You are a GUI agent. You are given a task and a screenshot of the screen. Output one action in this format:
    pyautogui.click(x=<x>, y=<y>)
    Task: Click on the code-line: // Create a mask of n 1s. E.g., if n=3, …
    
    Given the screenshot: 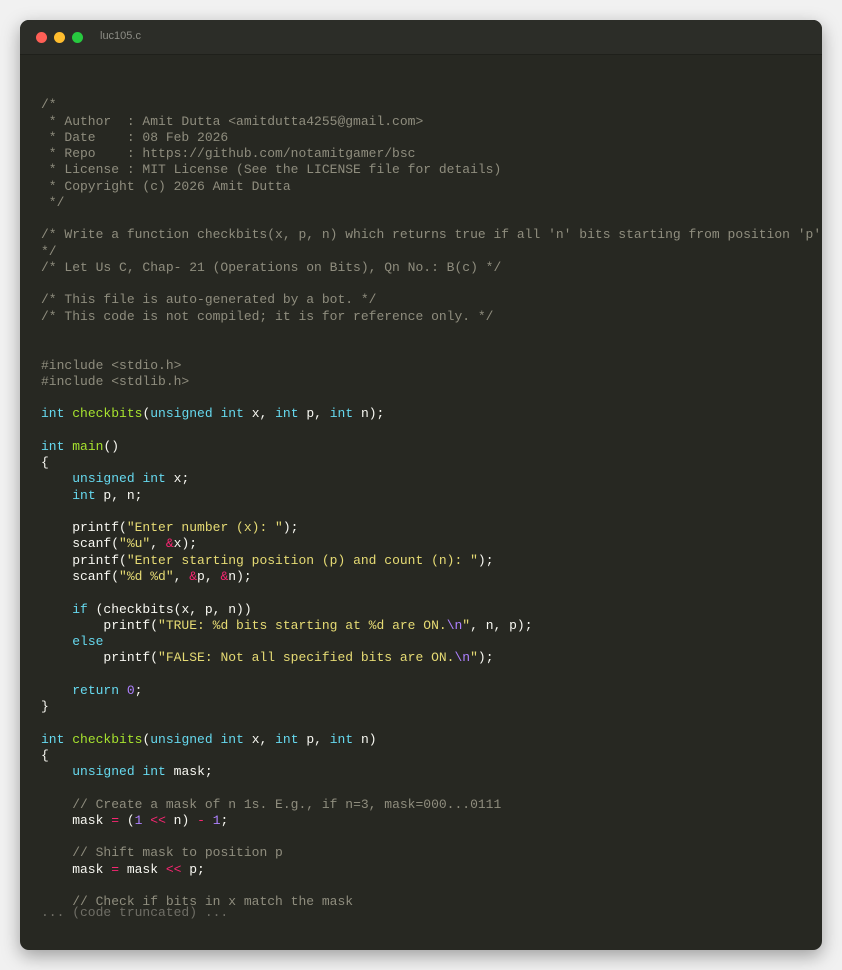 What is the action you would take?
    pyautogui.click(x=431, y=805)
    